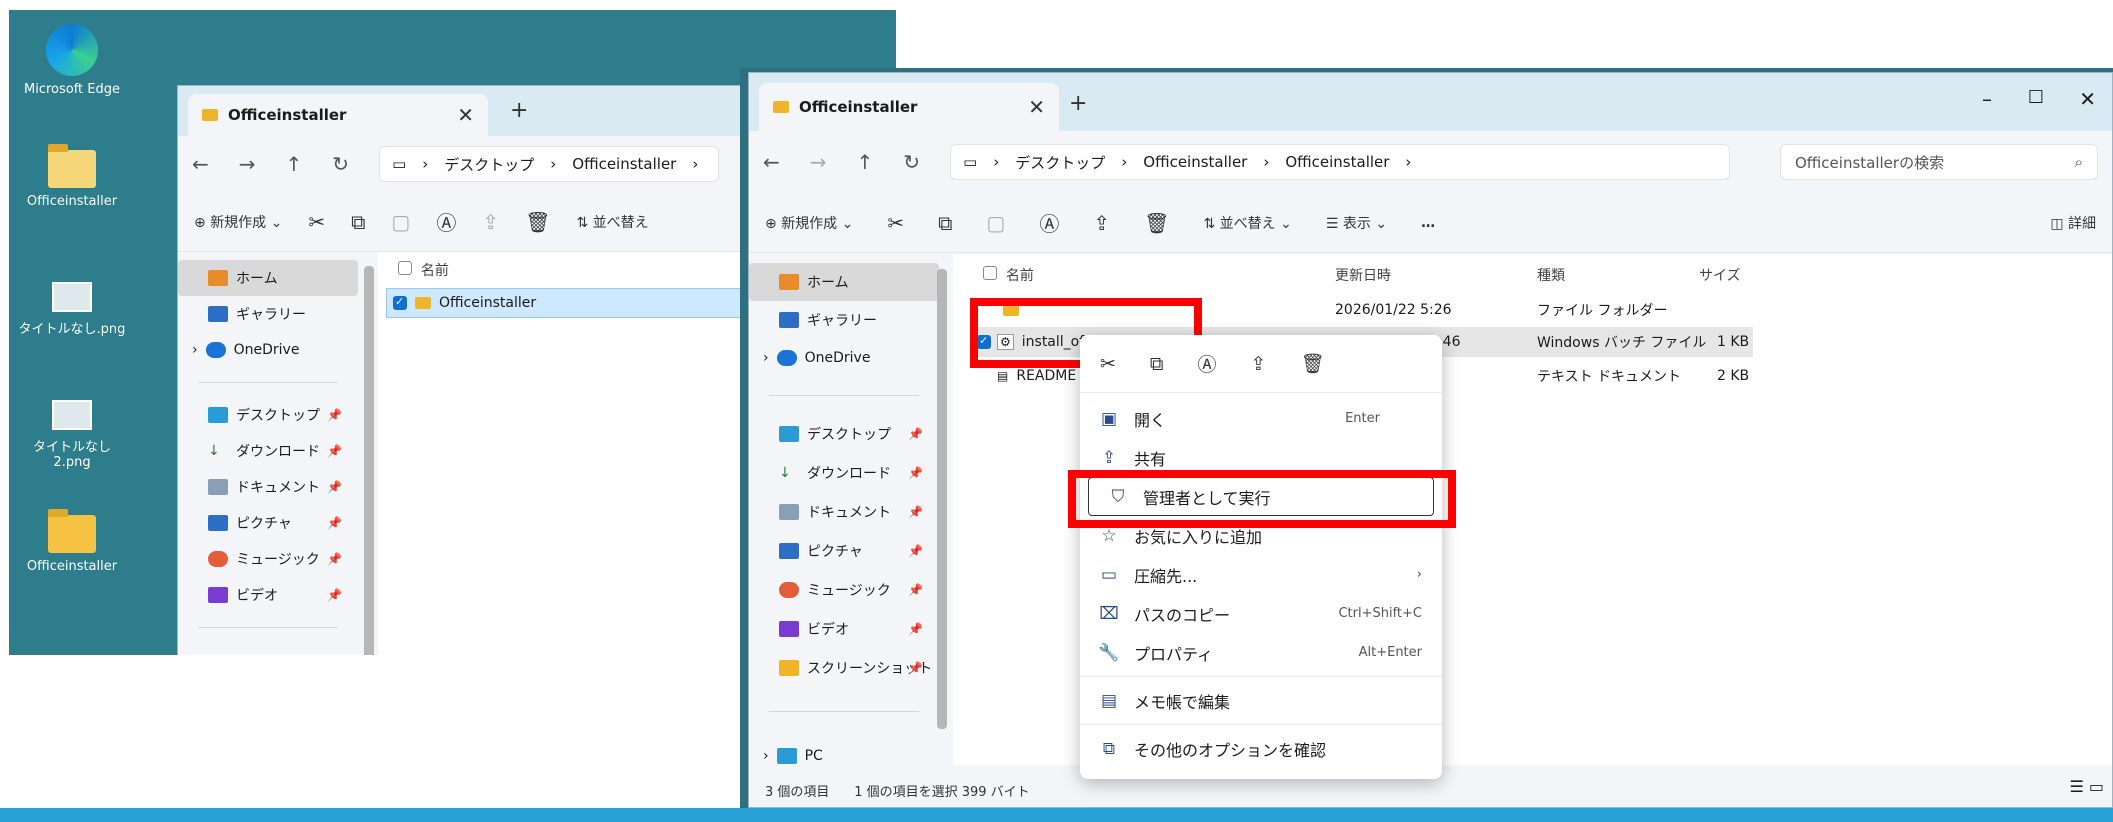  I want to click on menu-item-edit-notepad: ▤ メモ帳で編集, so click(1261, 700).